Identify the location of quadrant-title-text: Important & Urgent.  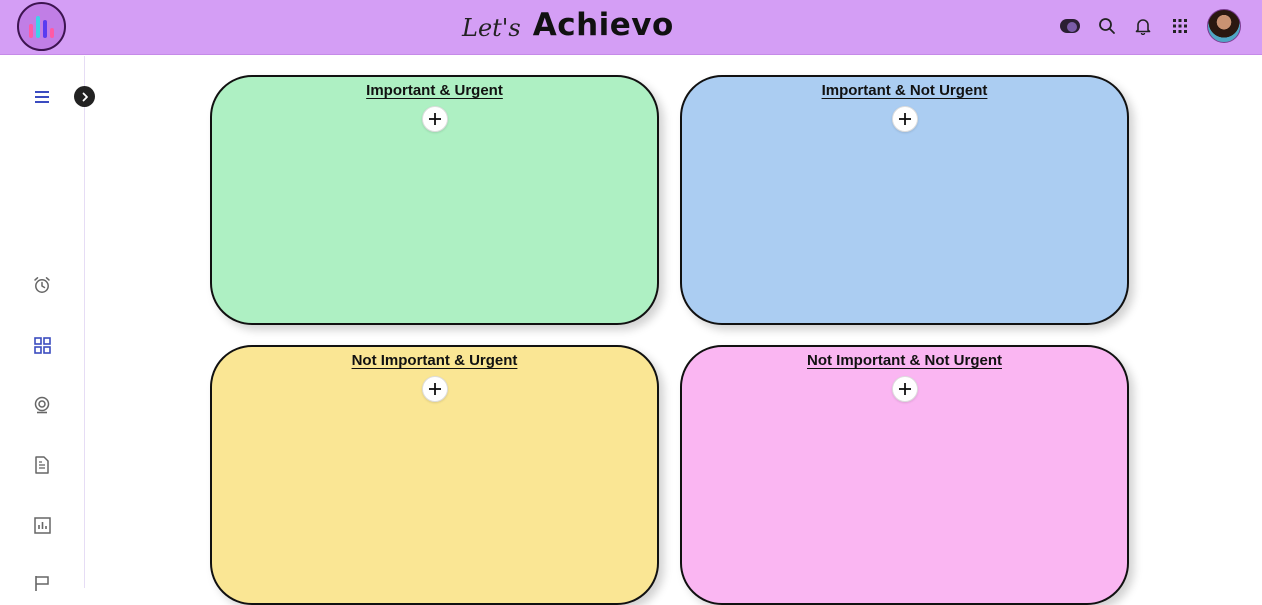
(434, 90).